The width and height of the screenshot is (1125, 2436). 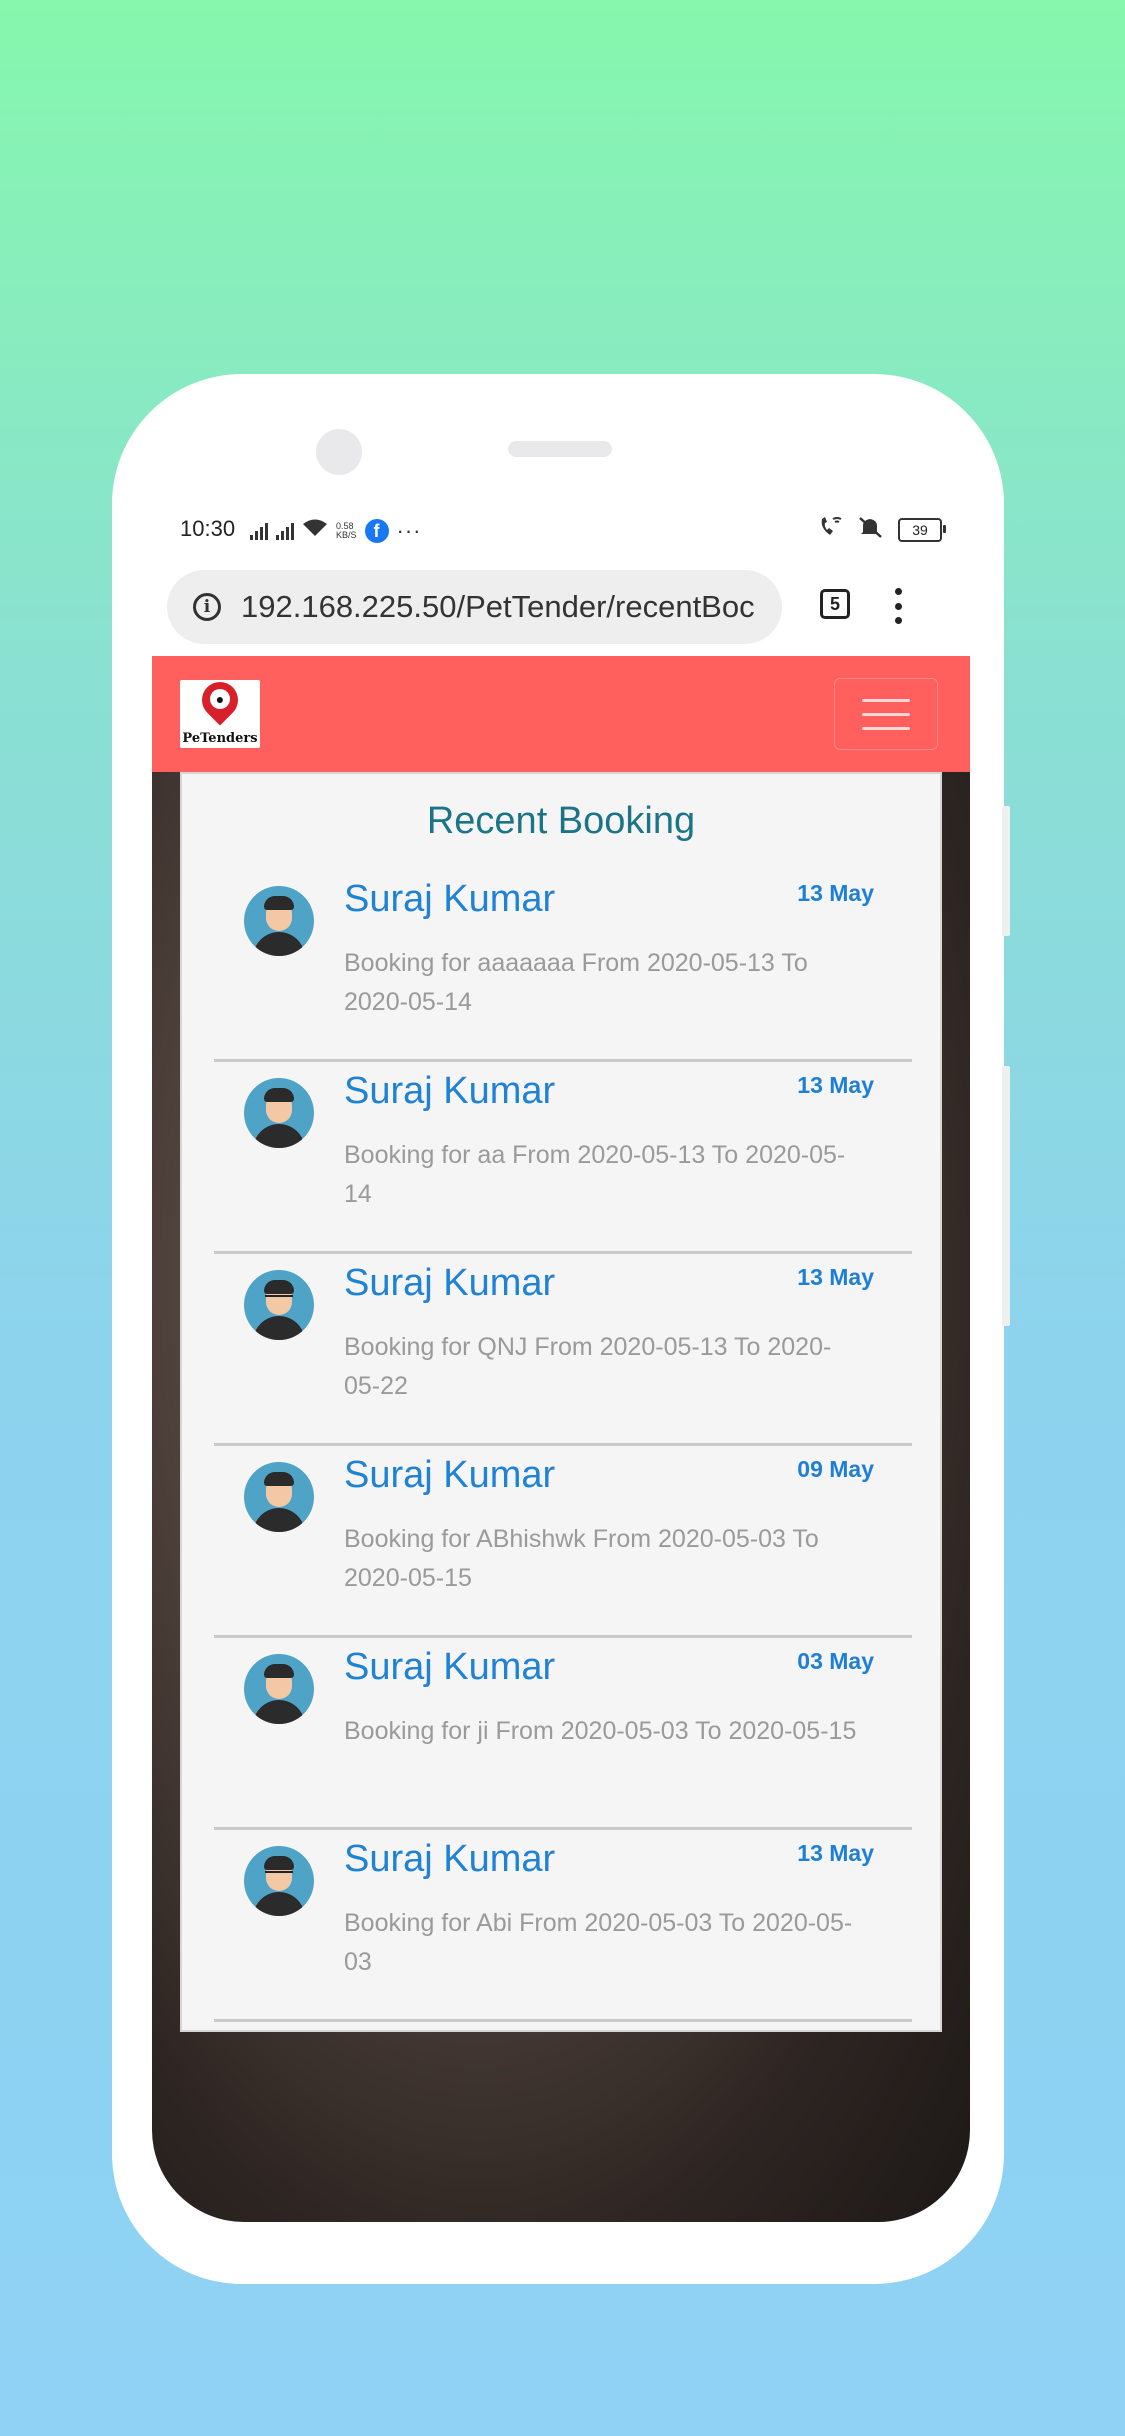 I want to click on browser-toolbar: i 192.168.225.50/PetTender/recentBoc 5, so click(x=561, y=608).